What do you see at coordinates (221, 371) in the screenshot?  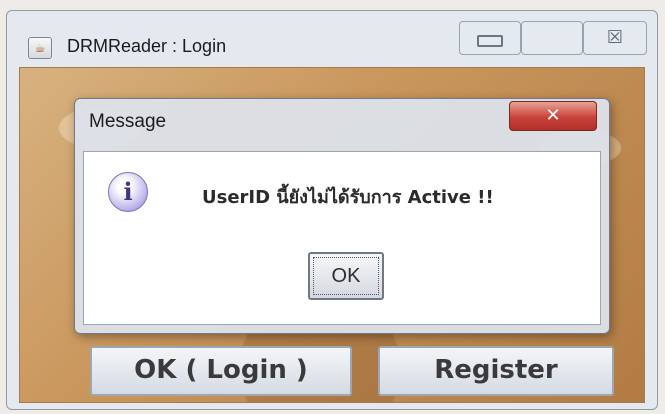 I see `login-button: OK ( Login )` at bounding box center [221, 371].